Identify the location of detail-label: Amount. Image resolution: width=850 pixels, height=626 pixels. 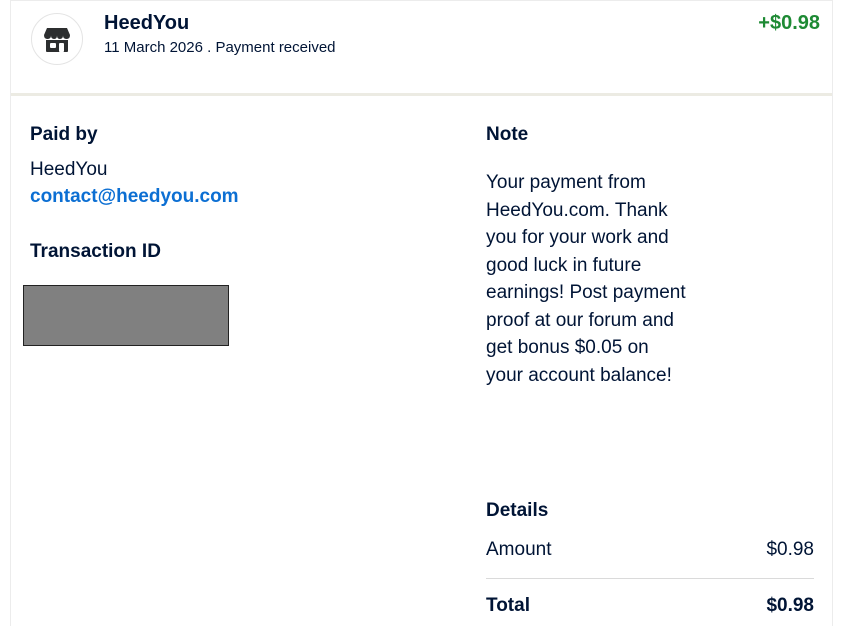
(519, 549).